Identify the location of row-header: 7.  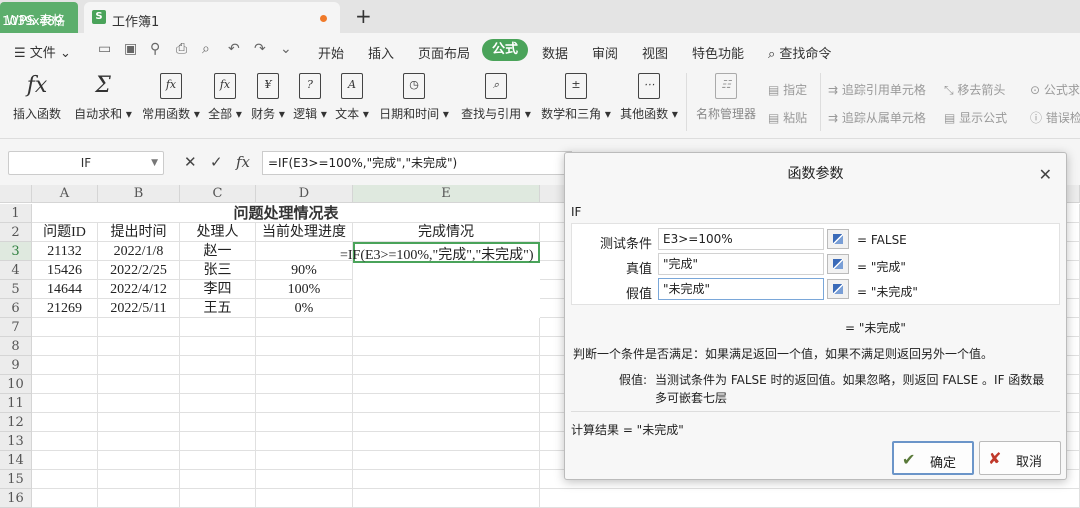
(16, 327).